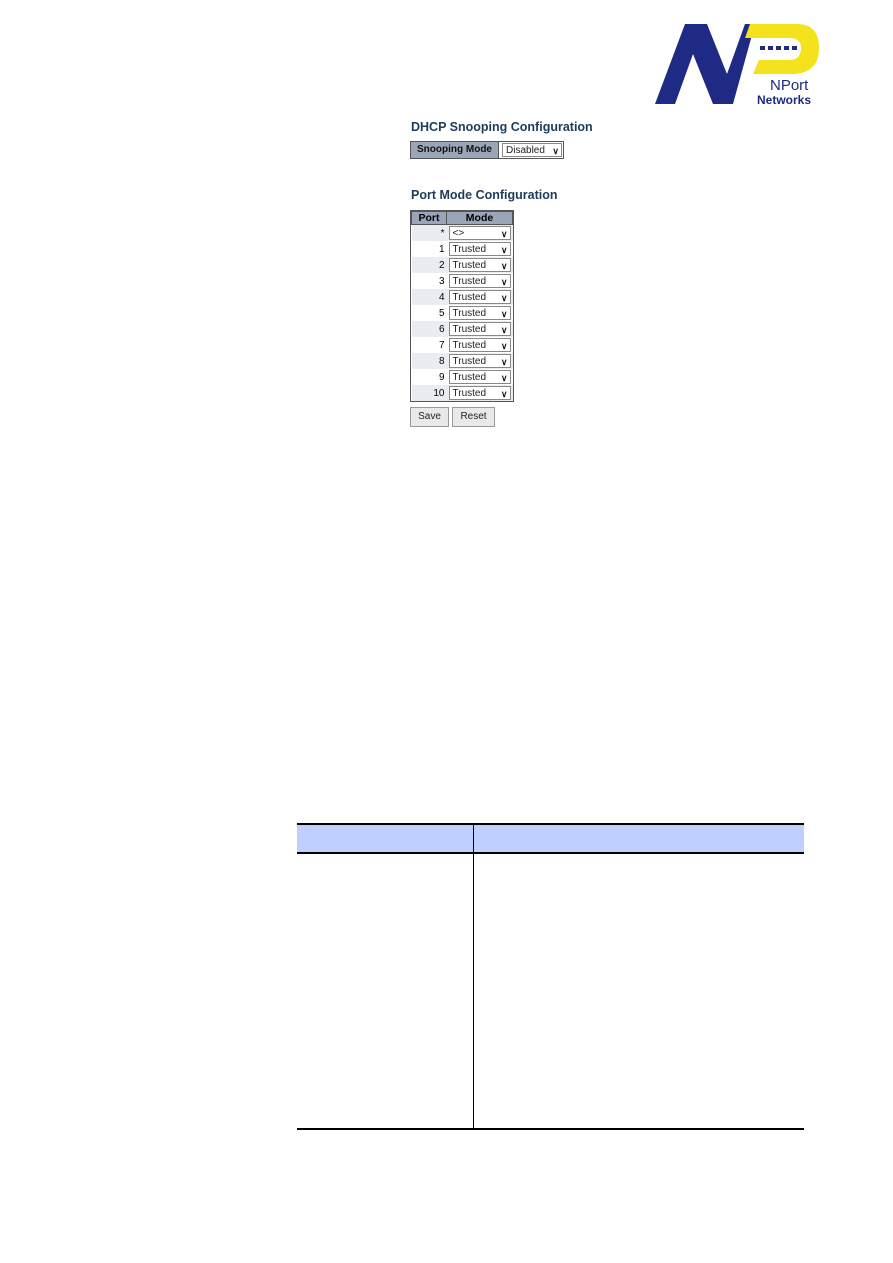 The width and height of the screenshot is (893, 1263). What do you see at coordinates (429, 361) in the screenshot?
I see `port-number: 8` at bounding box center [429, 361].